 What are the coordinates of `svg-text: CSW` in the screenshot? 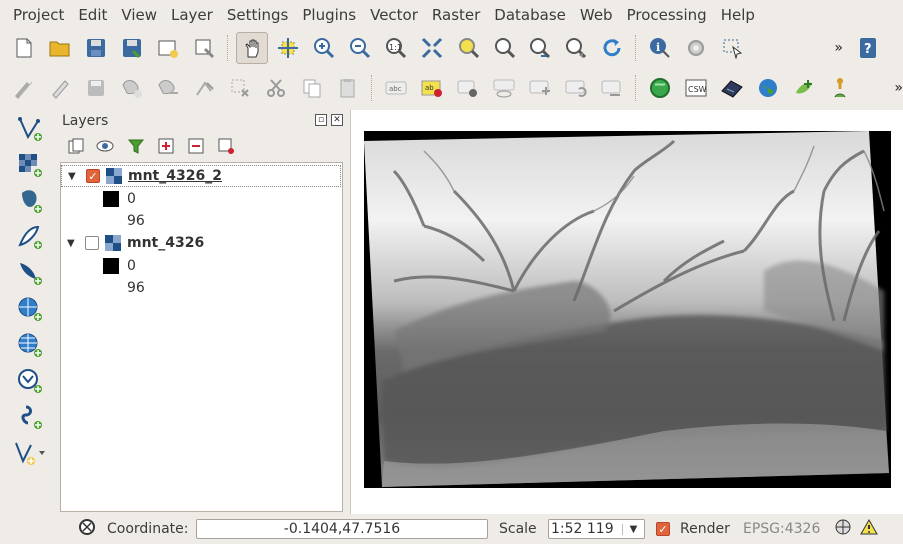 It's located at (697, 89).